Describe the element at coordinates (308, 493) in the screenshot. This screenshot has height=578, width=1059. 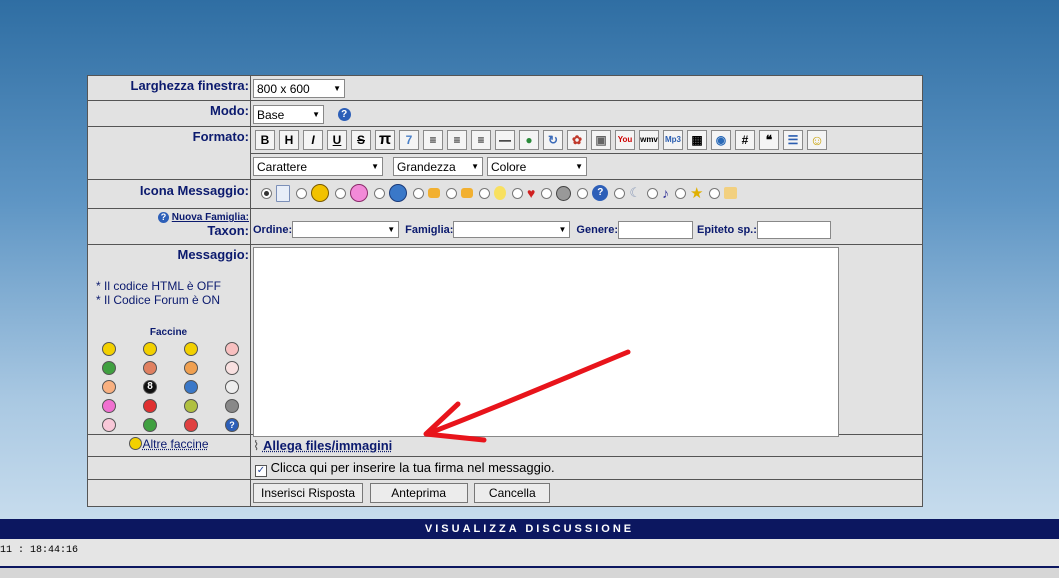
I see `submit-reply-button: Inserisci Risposta` at that location.